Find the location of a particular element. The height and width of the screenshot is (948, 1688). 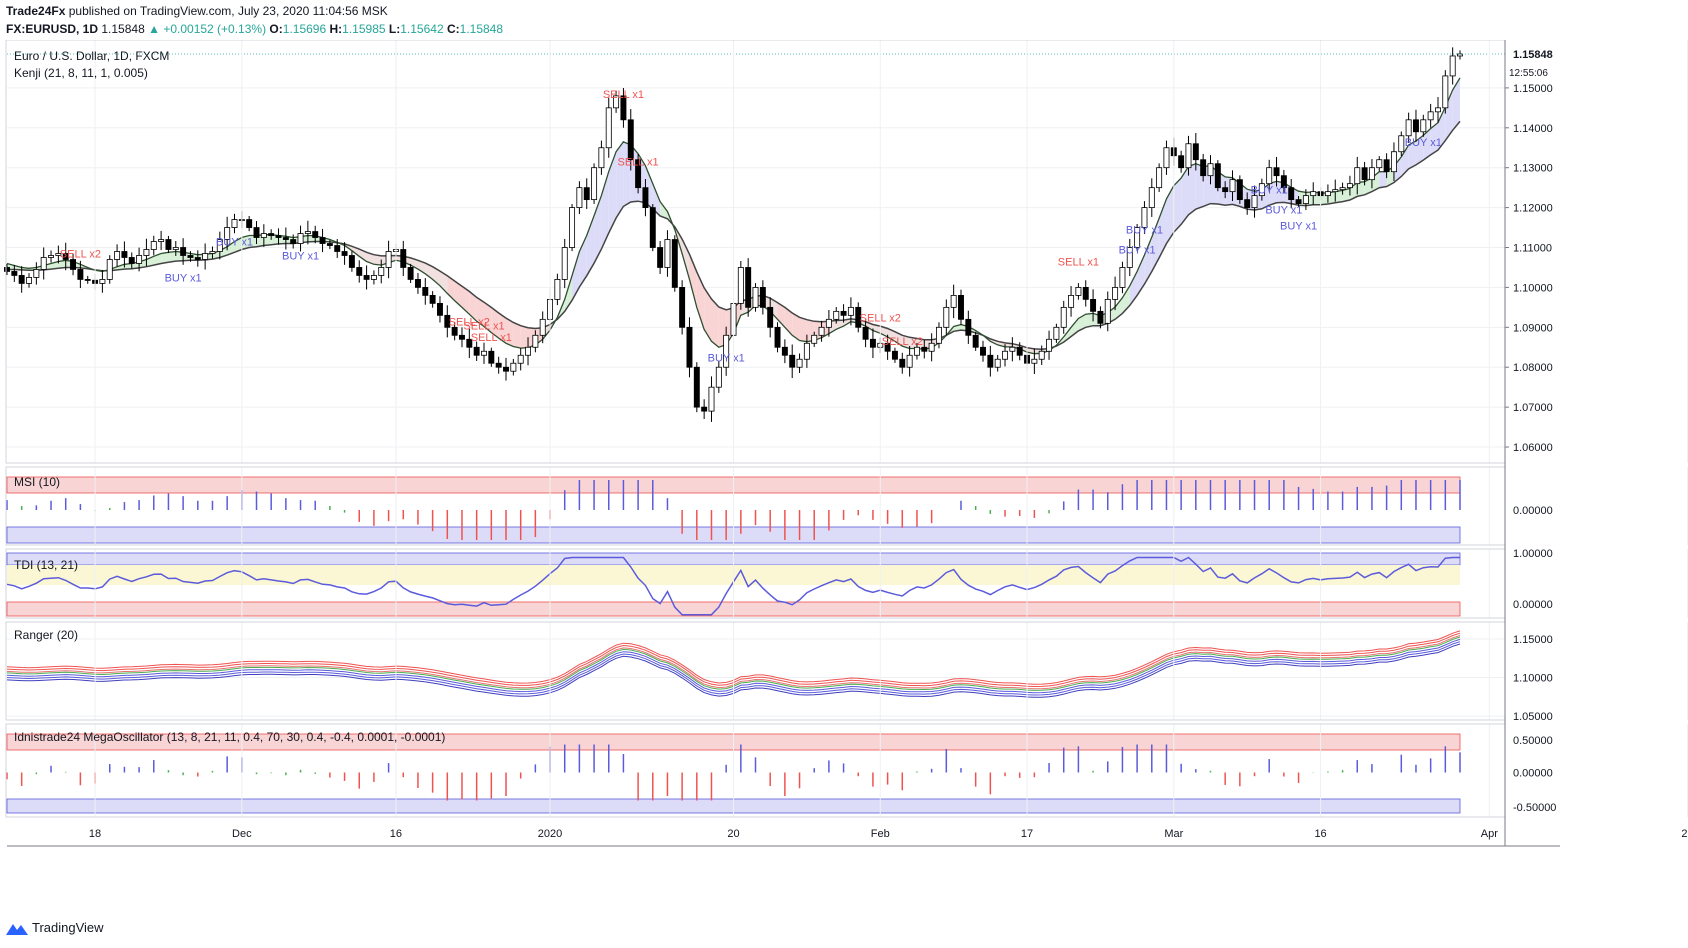

low-value: 1.15642 is located at coordinates (422, 29).